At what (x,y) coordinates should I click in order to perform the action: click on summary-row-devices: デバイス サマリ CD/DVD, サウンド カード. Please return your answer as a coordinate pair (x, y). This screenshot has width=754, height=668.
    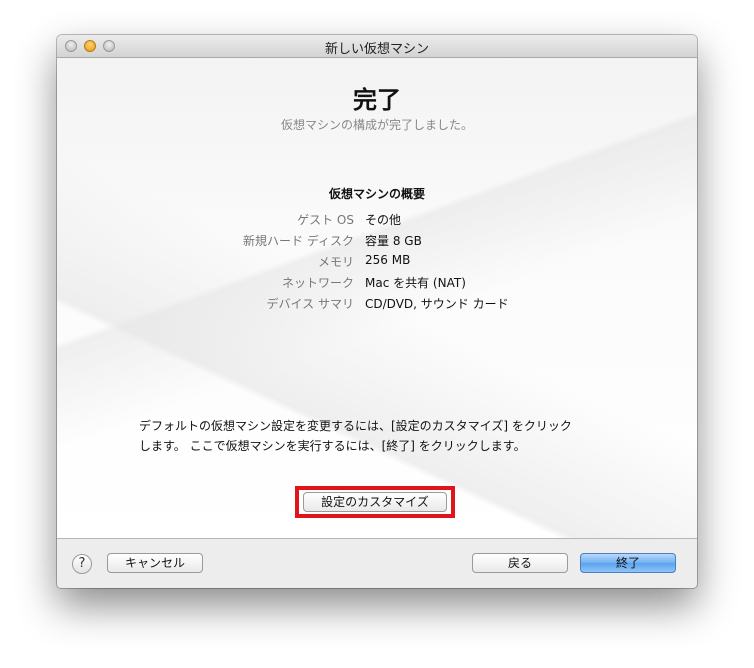
    Looking at the image, I should click on (377, 304).